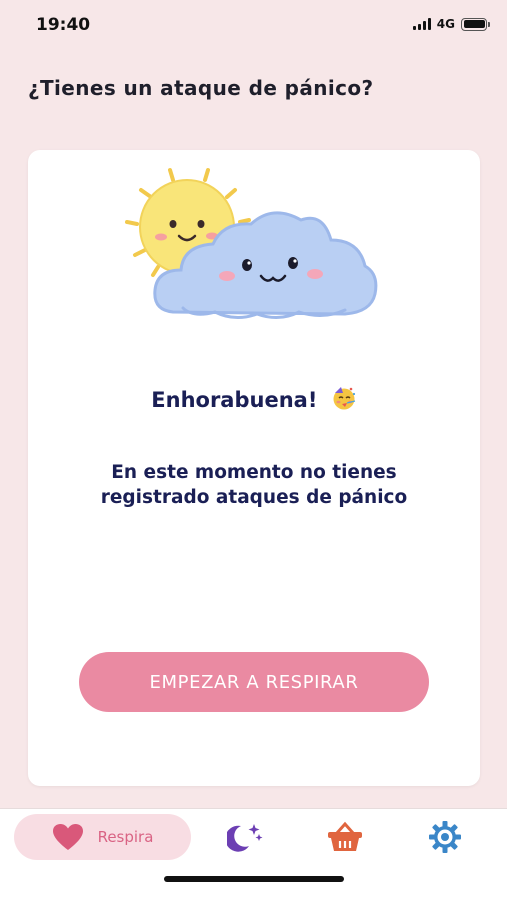 The height and width of the screenshot is (900, 507). I want to click on moon-stars-icon, so click(245, 838).